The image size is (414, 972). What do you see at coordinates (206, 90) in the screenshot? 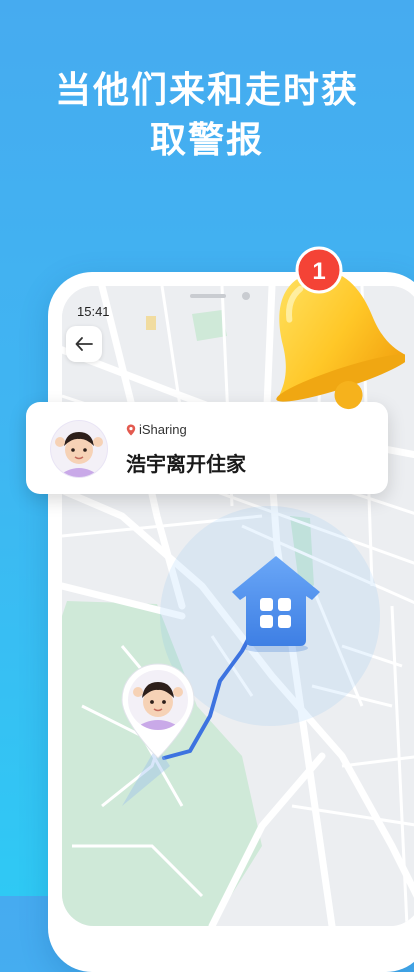
I see `headline-line-1: 当他们来和走时获` at bounding box center [206, 90].